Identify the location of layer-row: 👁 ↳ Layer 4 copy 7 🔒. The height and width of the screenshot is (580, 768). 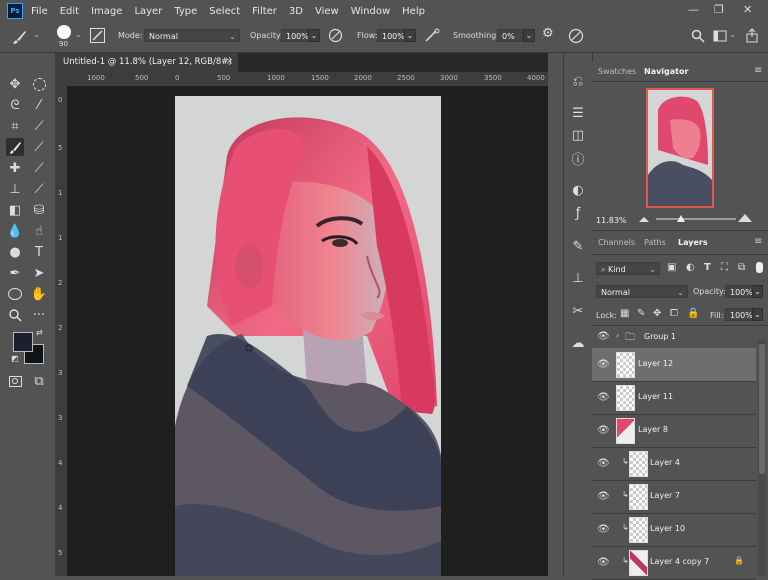
(674, 563).